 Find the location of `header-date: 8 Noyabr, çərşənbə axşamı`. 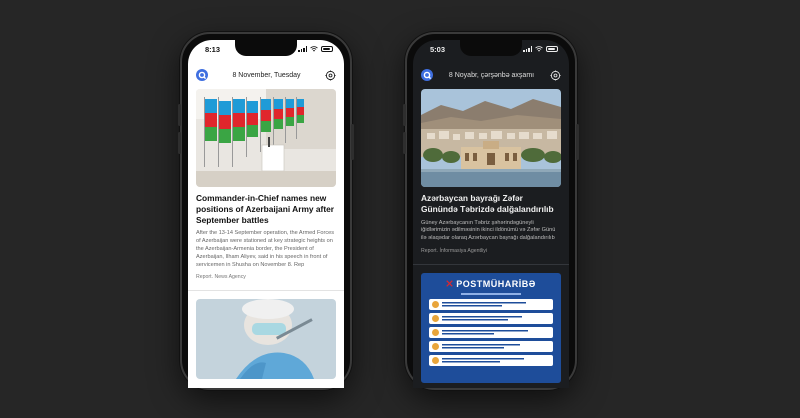

header-date: 8 Noyabr, çərşənbə axşamı is located at coordinates (491, 75).